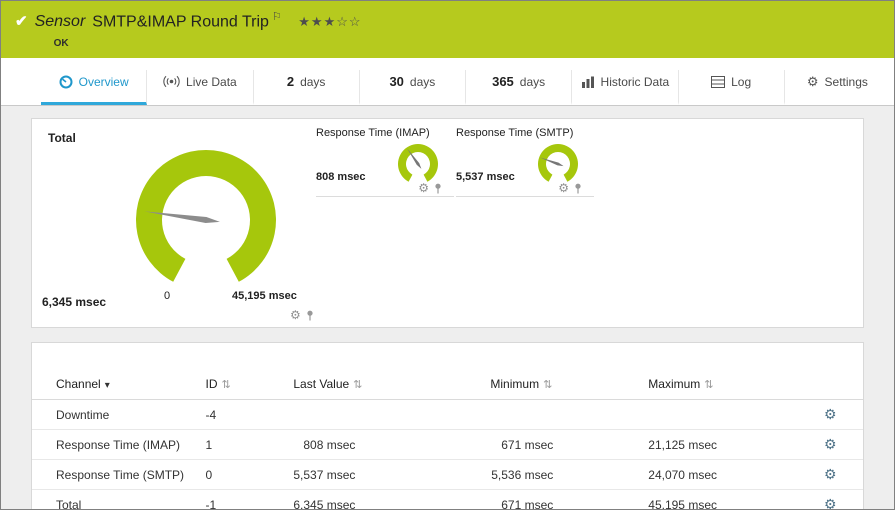 This screenshot has width=895, height=510. What do you see at coordinates (107, 385) in the screenshot?
I see `sort-desc-icon: ▾` at bounding box center [107, 385].